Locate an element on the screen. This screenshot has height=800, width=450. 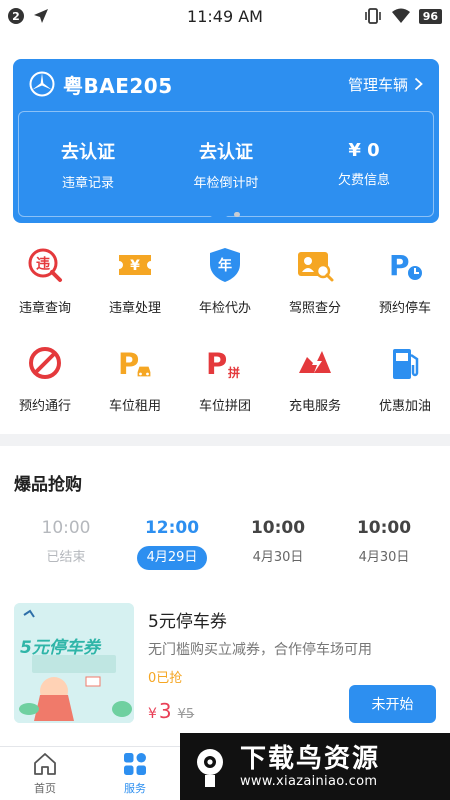
service-charging: 充电服务 is located at coordinates (315, 378).